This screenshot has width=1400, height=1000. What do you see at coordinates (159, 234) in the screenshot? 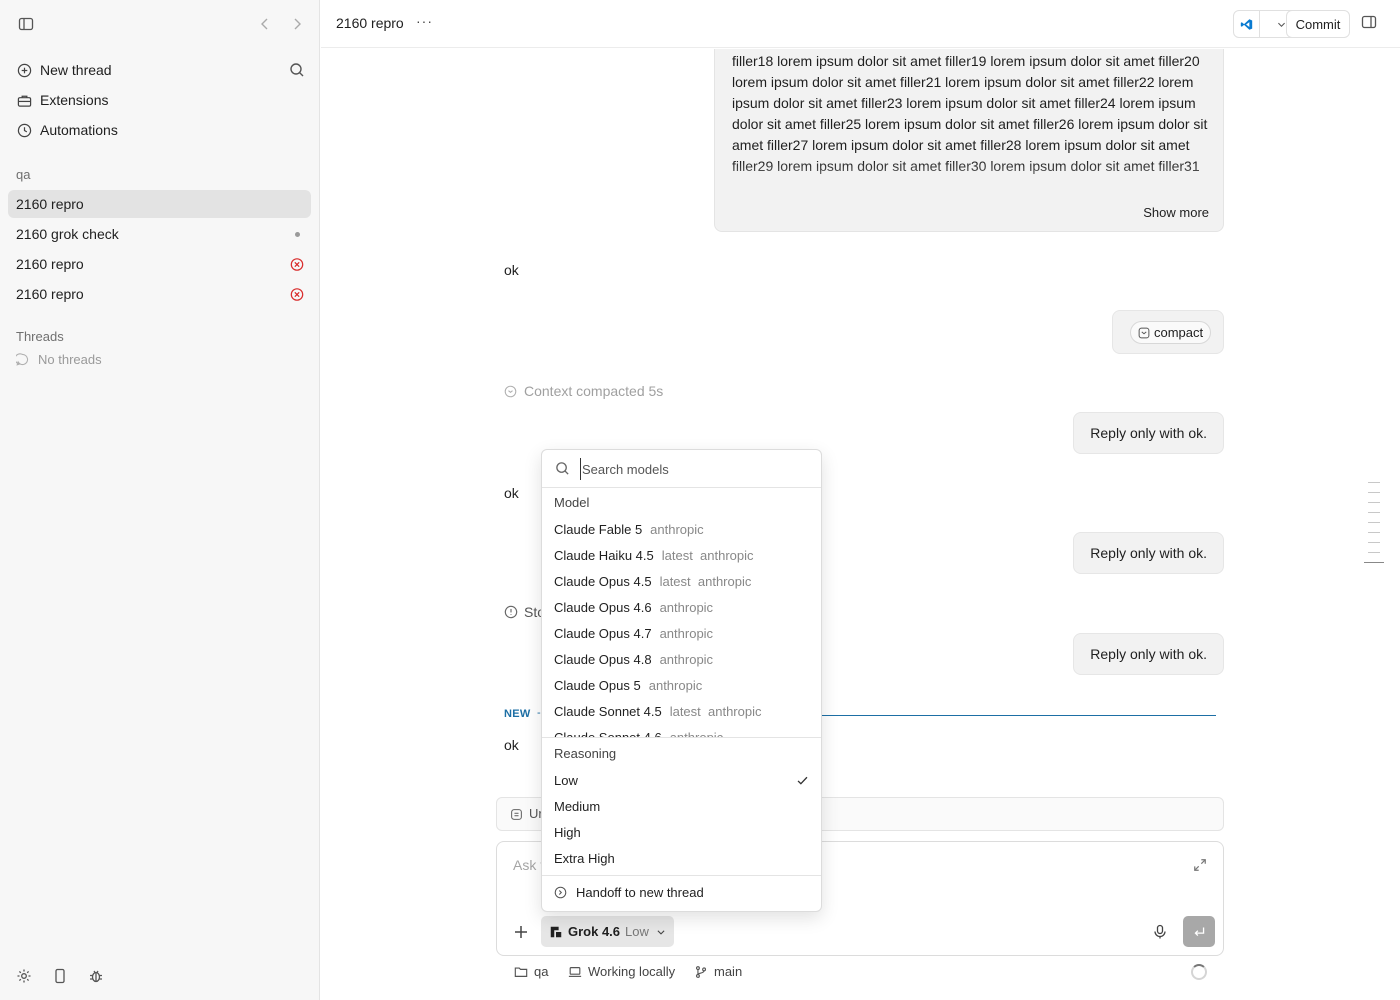
I see `thread-item: 2160 grok check` at bounding box center [159, 234].